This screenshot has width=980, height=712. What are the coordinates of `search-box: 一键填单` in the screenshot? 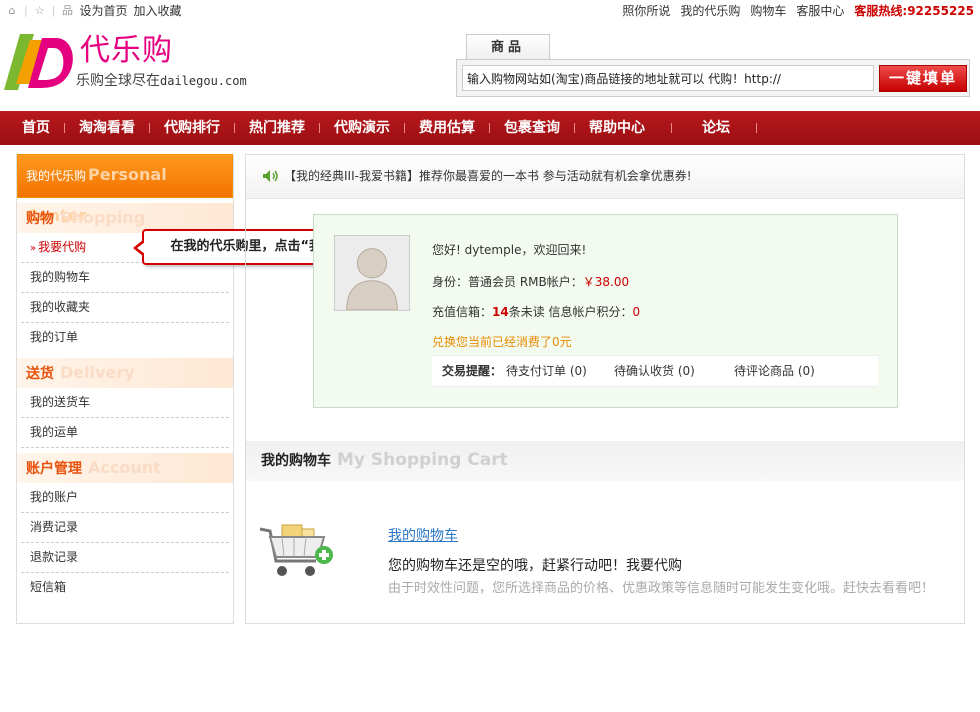 It's located at (713, 78).